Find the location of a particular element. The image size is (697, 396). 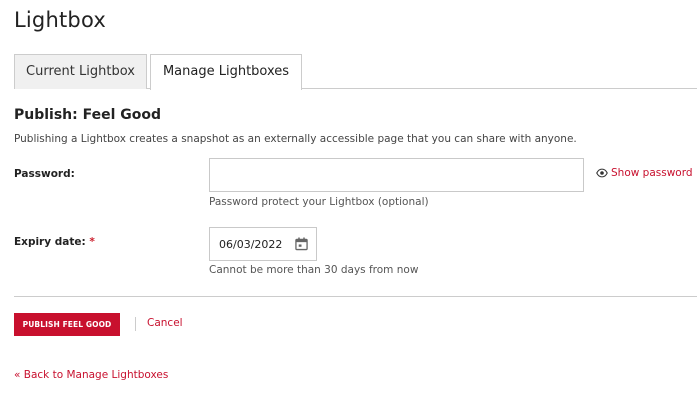

divider is located at coordinates (355, 296).